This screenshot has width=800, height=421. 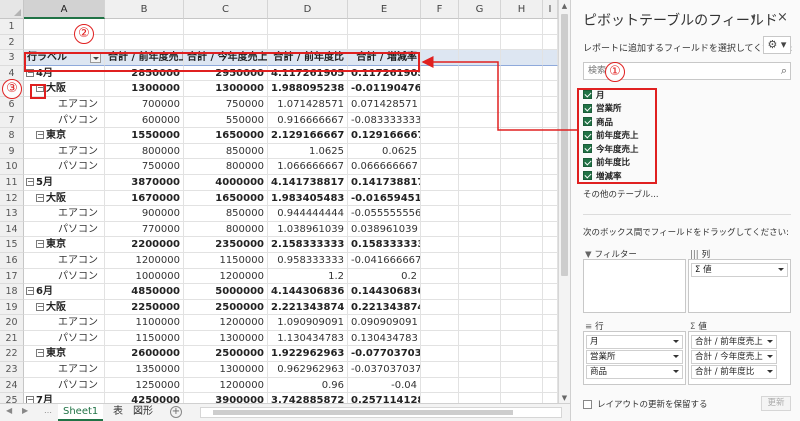 What do you see at coordinates (308, 292) in the screenshot?
I see `pivot-value-cell: 4.144306836` at bounding box center [308, 292].